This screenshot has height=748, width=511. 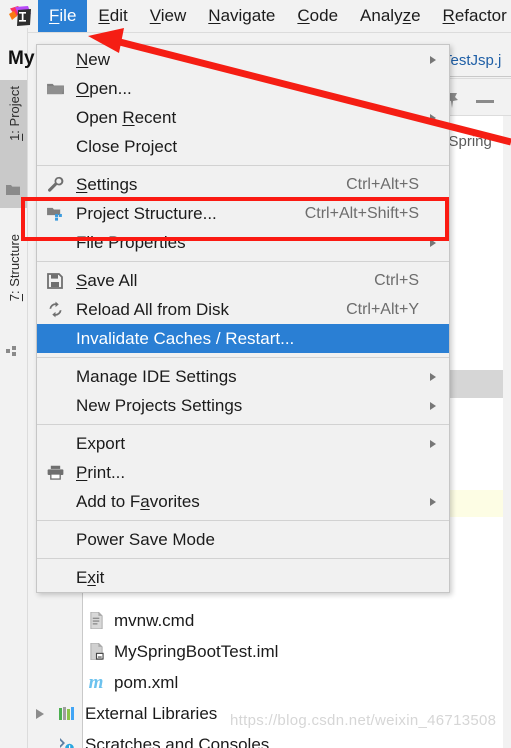 What do you see at coordinates (55, 473) in the screenshot?
I see `printer-icon` at bounding box center [55, 473].